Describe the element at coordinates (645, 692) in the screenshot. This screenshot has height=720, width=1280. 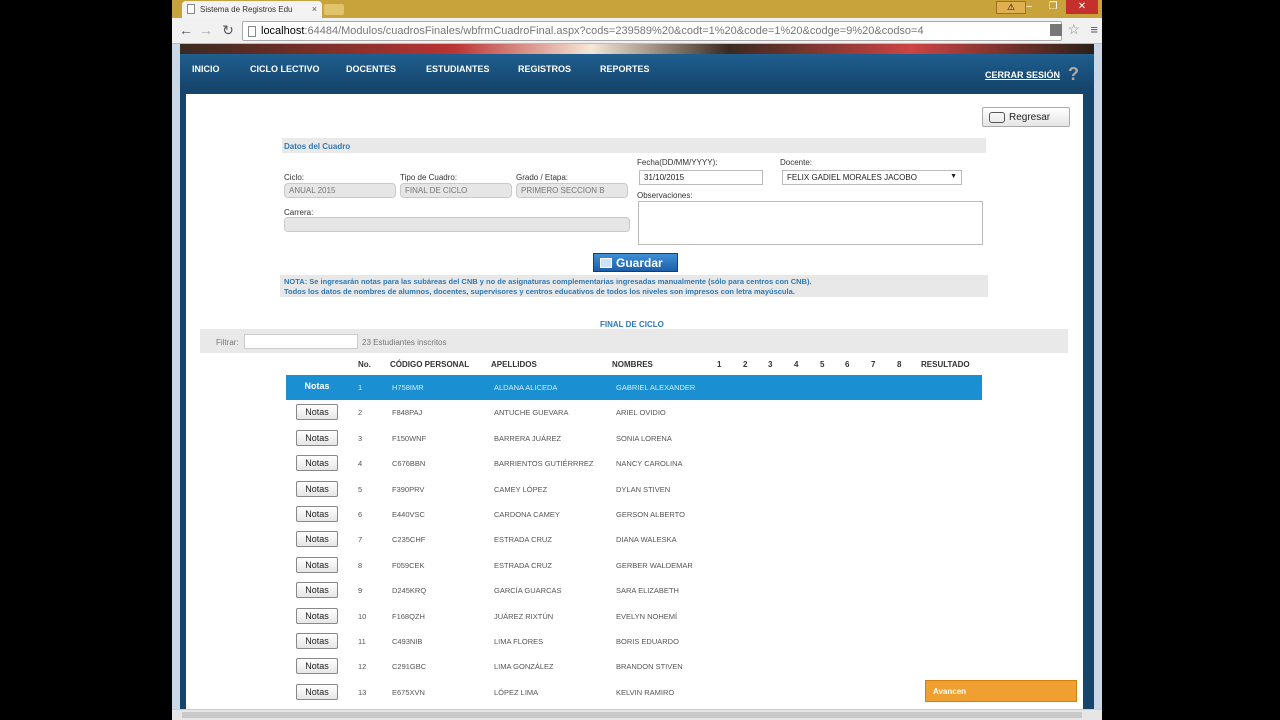
I see `row-first-name: KELVIN RAMIRO` at that location.